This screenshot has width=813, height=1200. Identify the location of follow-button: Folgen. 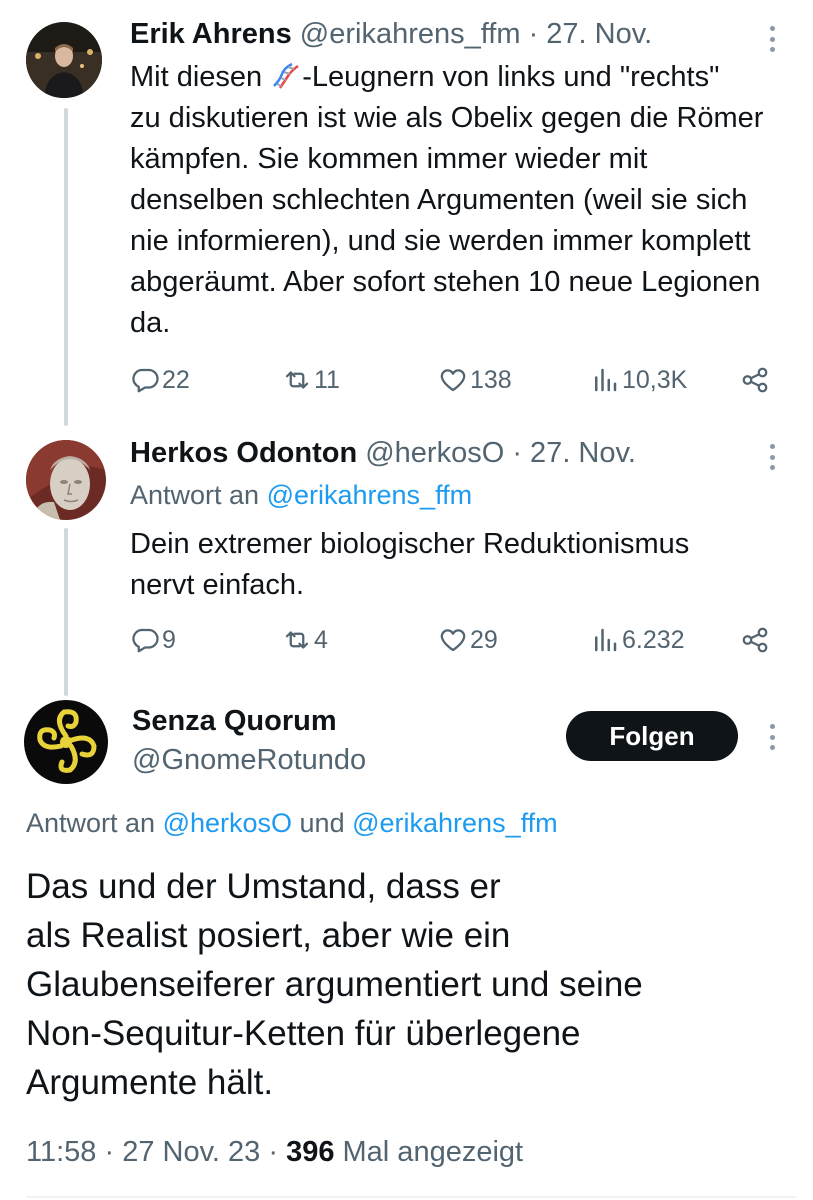
(652, 736).